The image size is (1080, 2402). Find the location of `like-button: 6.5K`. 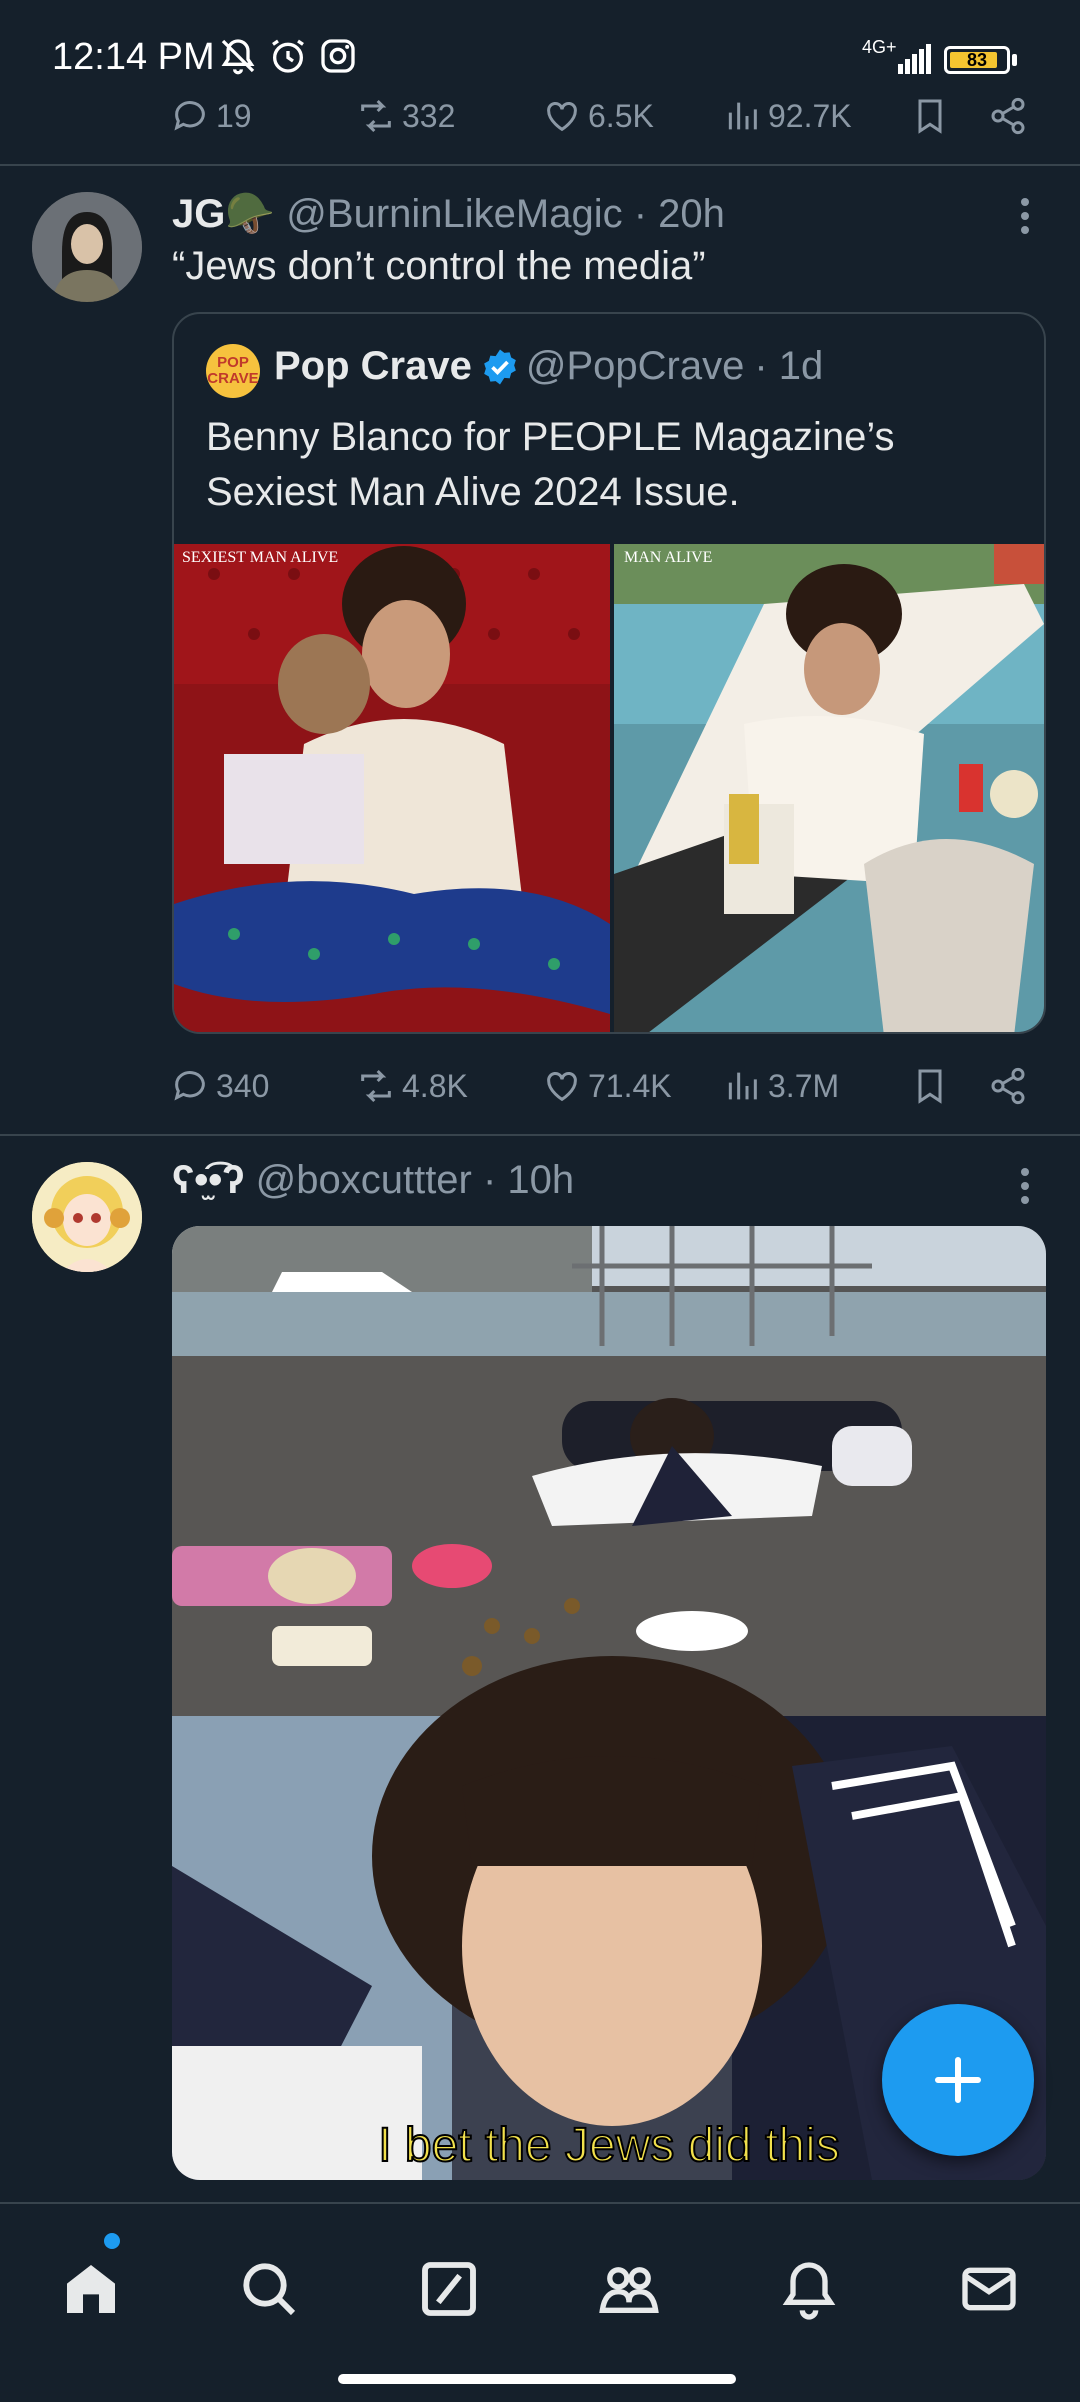

like-button: 6.5K is located at coordinates (598, 116).